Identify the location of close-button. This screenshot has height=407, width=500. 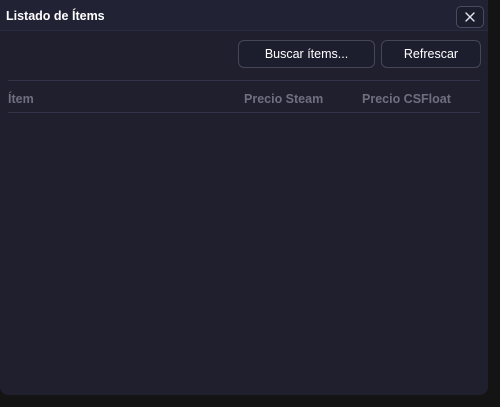
(470, 17).